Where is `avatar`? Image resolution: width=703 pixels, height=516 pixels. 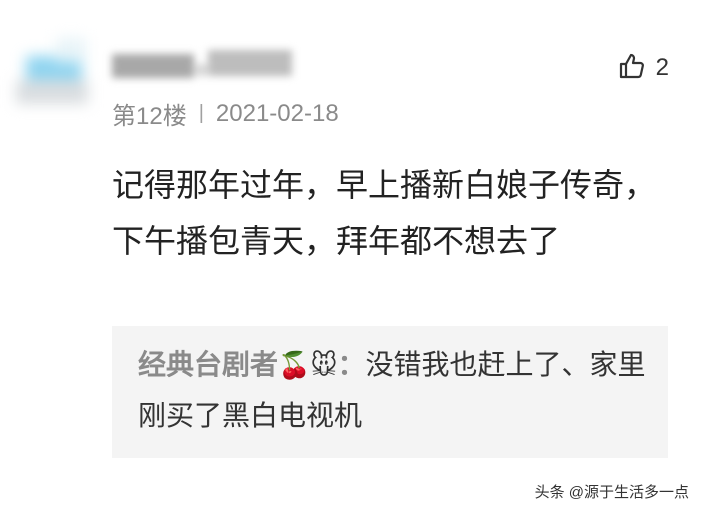 avatar is located at coordinates (56, 78).